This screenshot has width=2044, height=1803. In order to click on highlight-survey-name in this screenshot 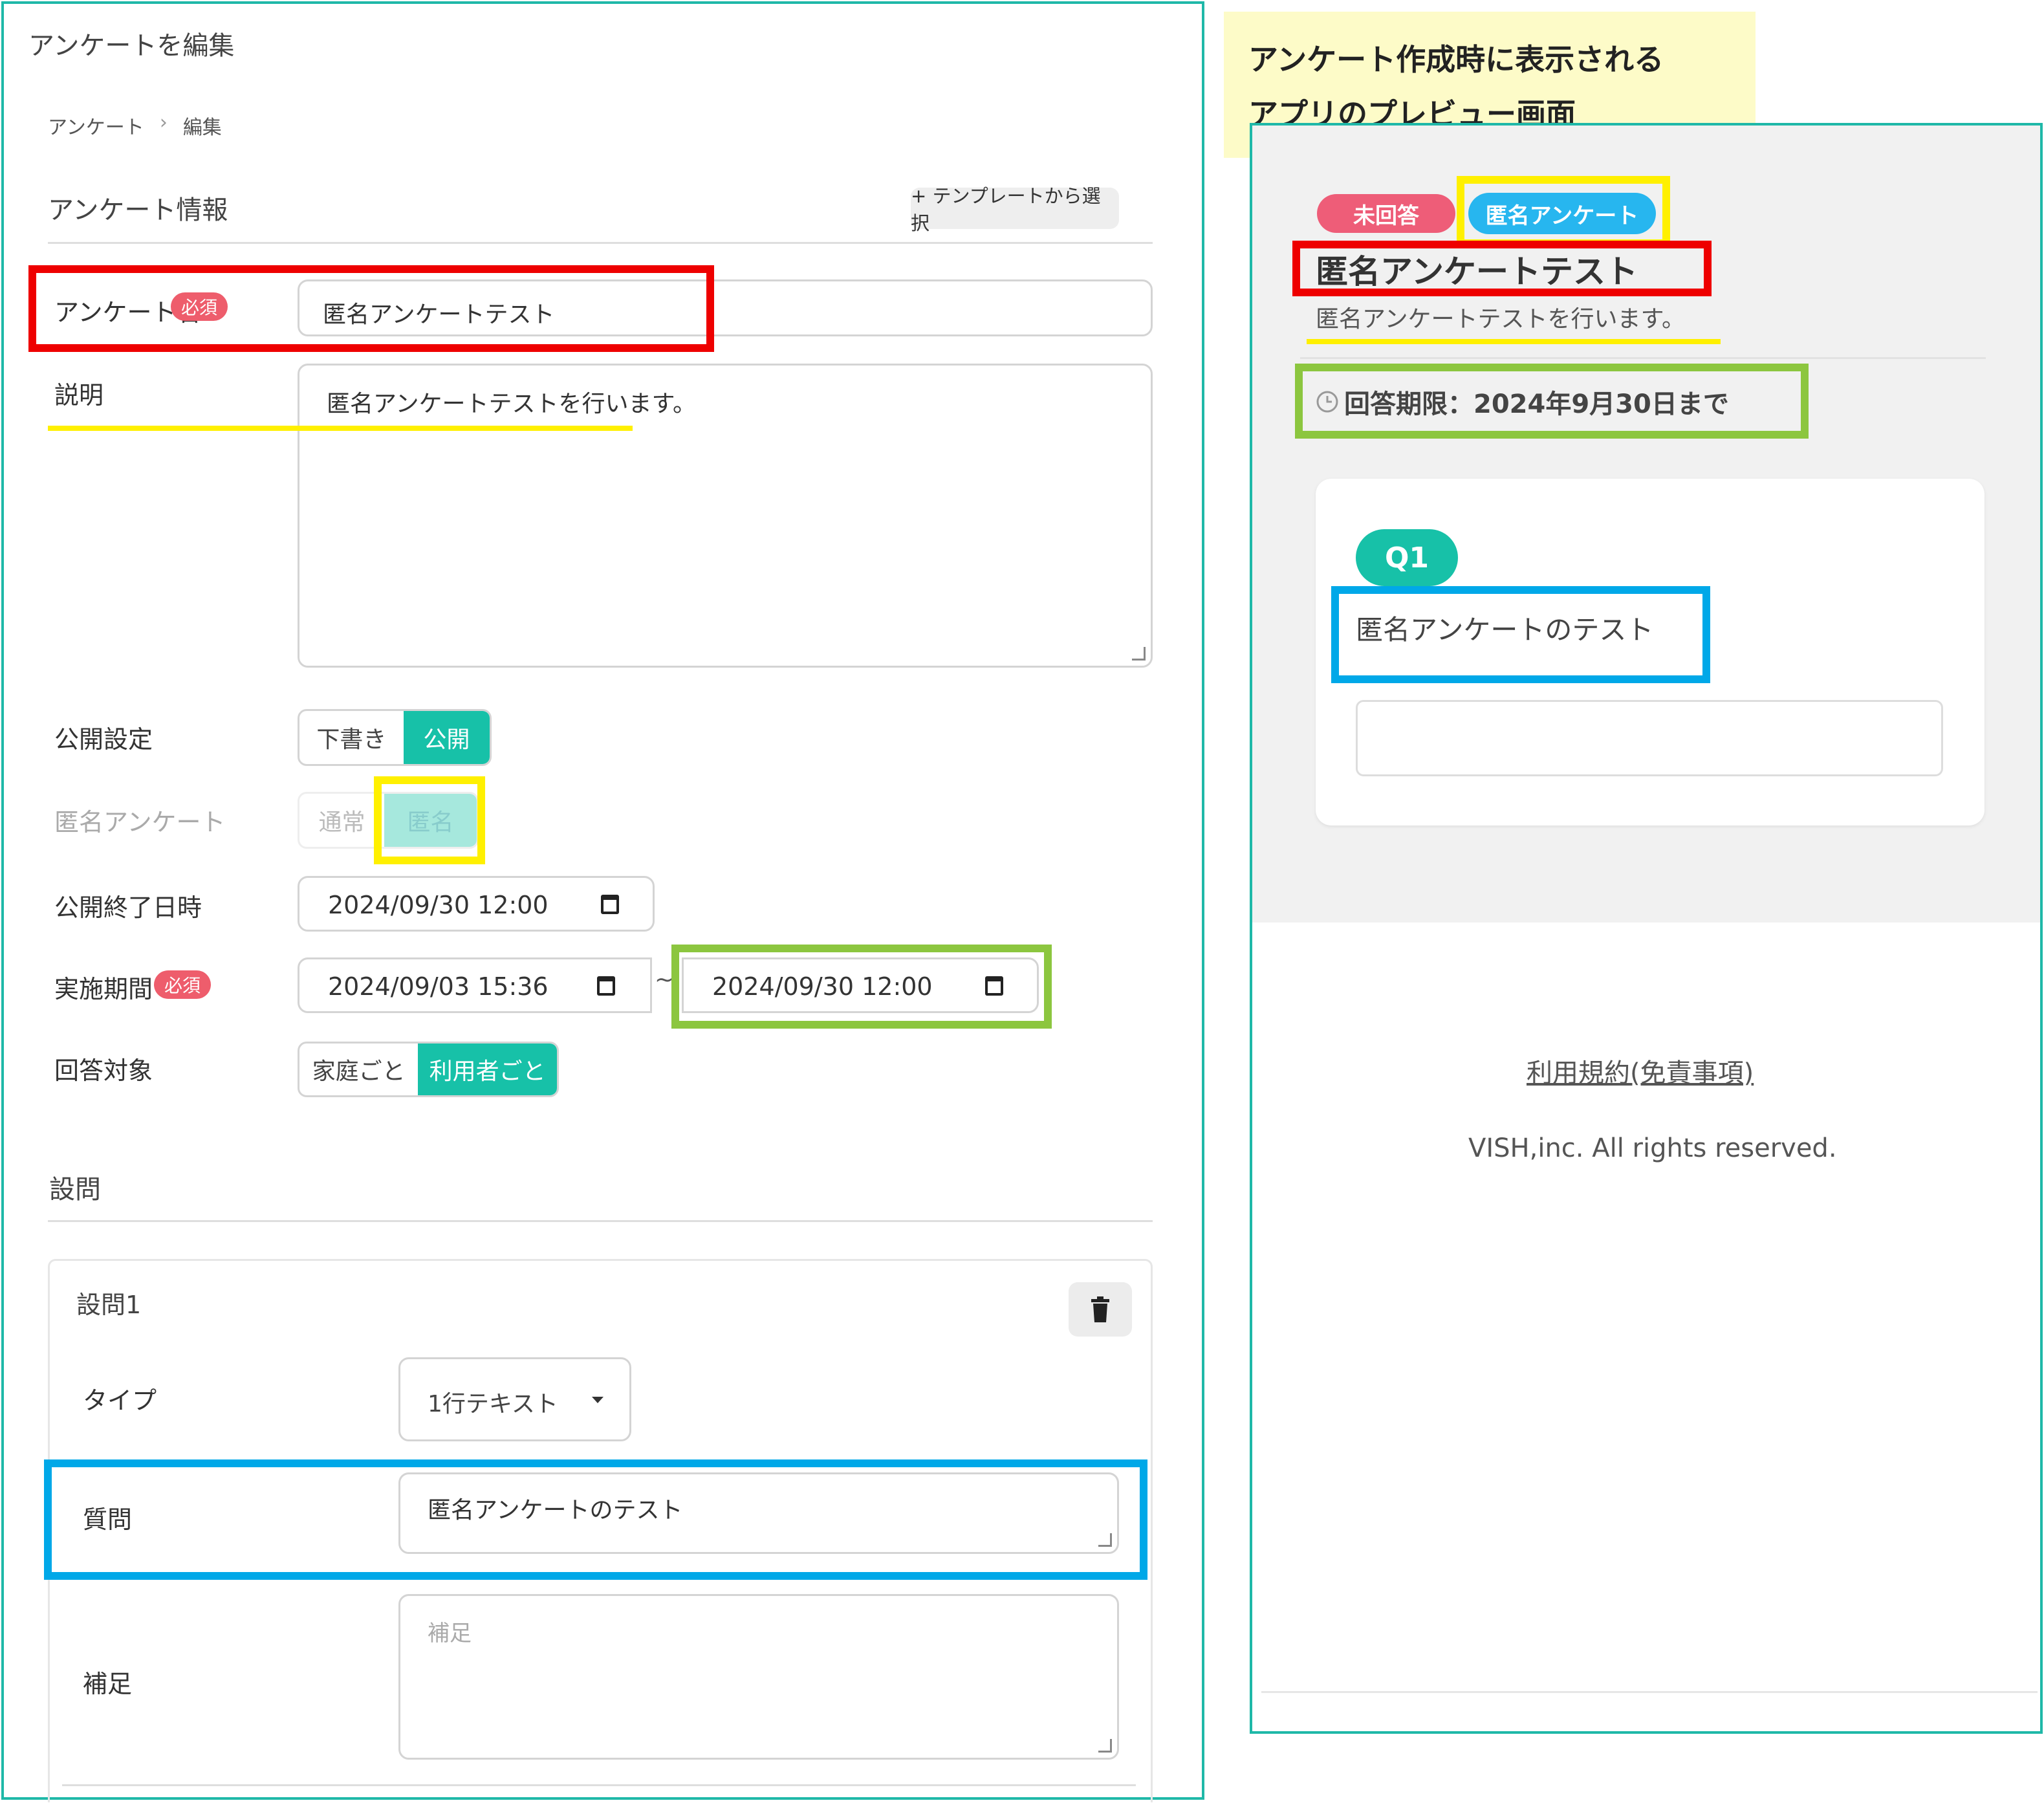, I will do `click(371, 308)`.